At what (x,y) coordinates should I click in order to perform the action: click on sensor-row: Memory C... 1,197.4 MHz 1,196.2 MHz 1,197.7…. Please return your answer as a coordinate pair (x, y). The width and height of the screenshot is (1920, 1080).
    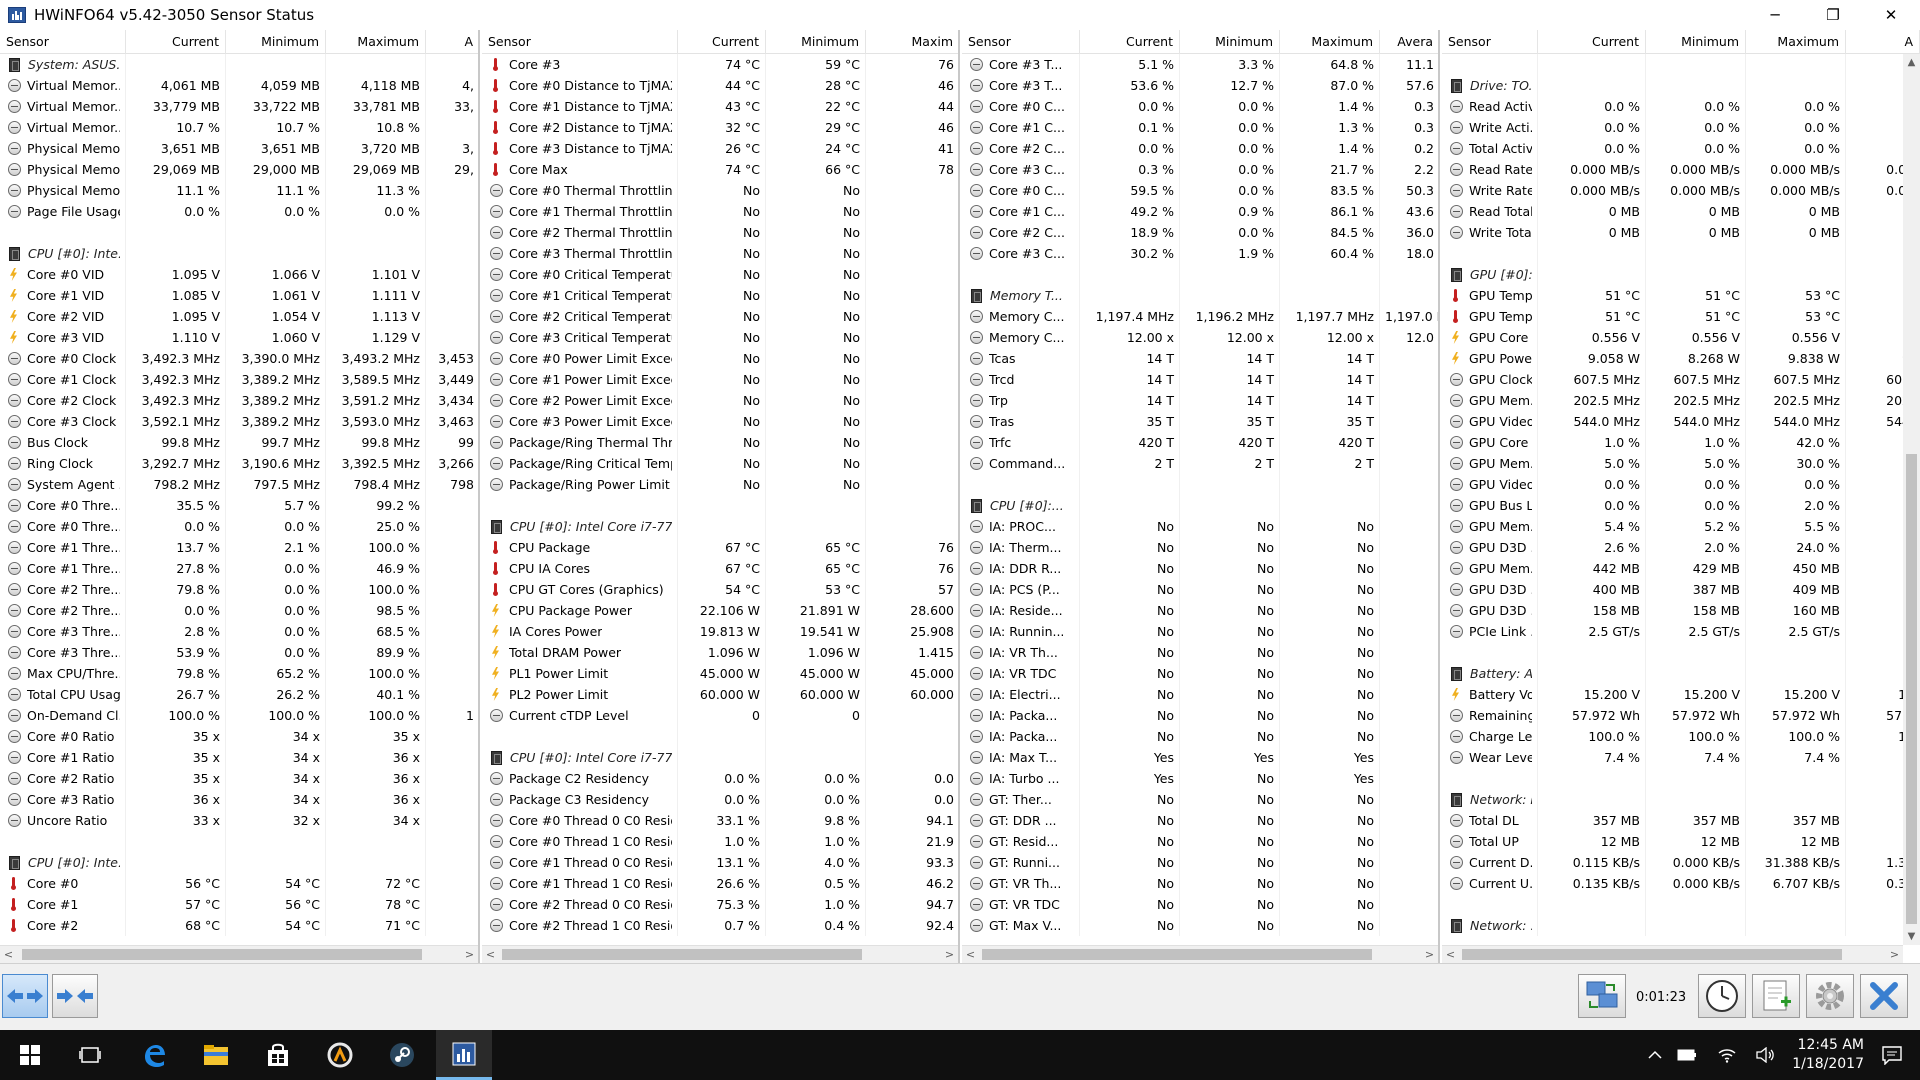
    Looking at the image, I should click on (1200, 316).